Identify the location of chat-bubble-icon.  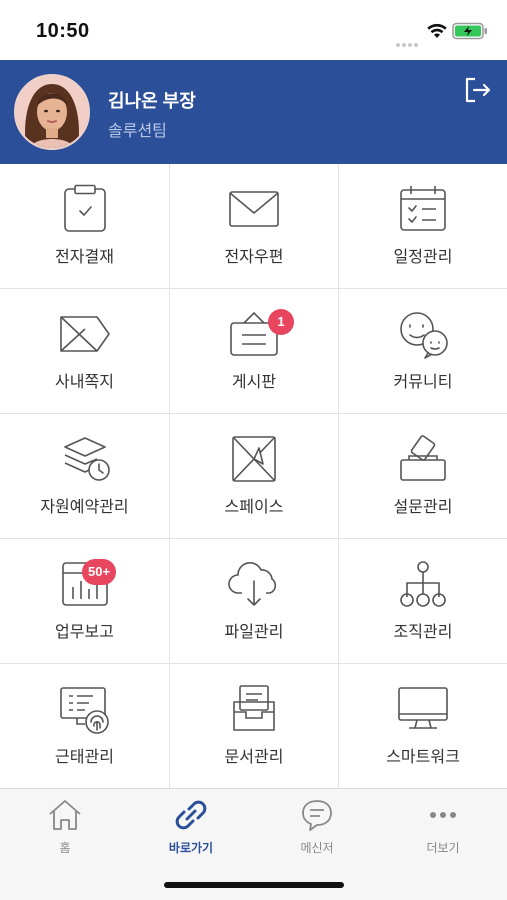
(317, 815).